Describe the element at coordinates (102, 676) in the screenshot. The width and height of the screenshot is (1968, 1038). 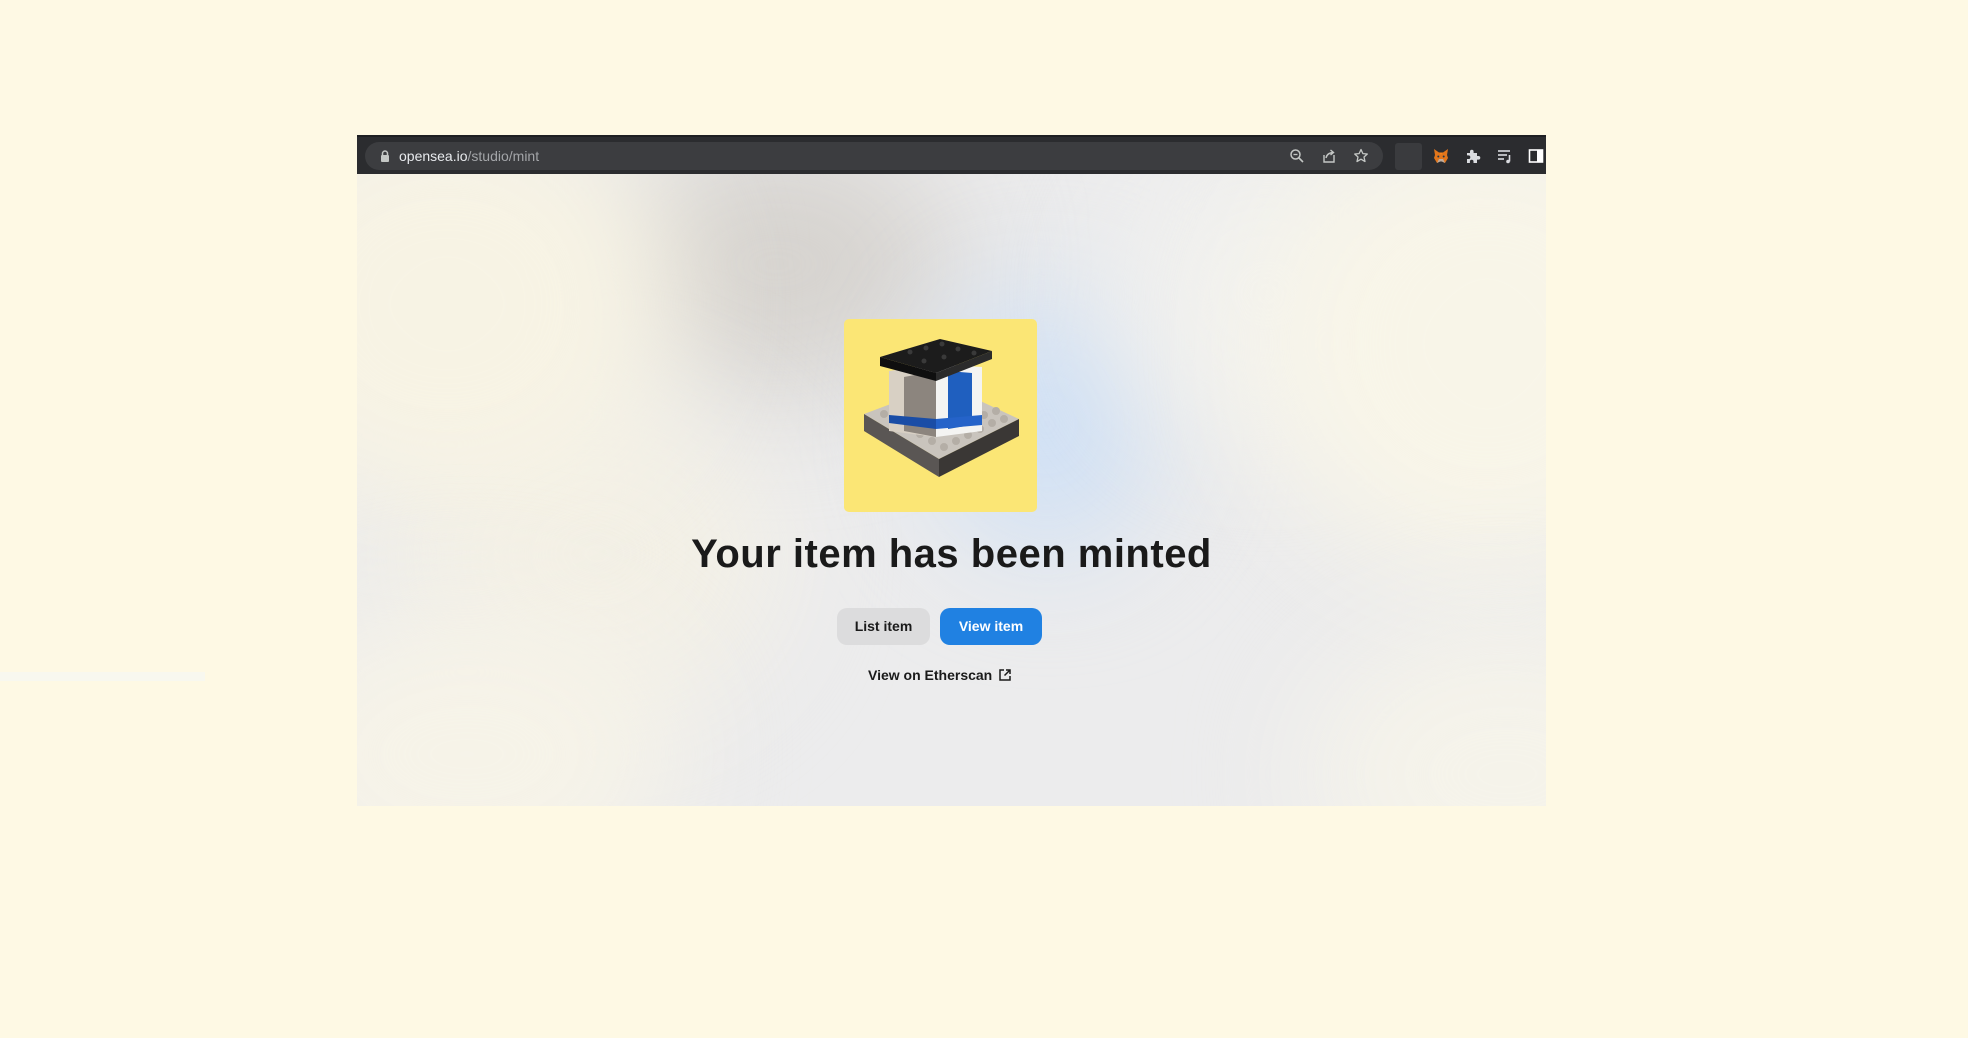
I see `left-edge-strip` at that location.